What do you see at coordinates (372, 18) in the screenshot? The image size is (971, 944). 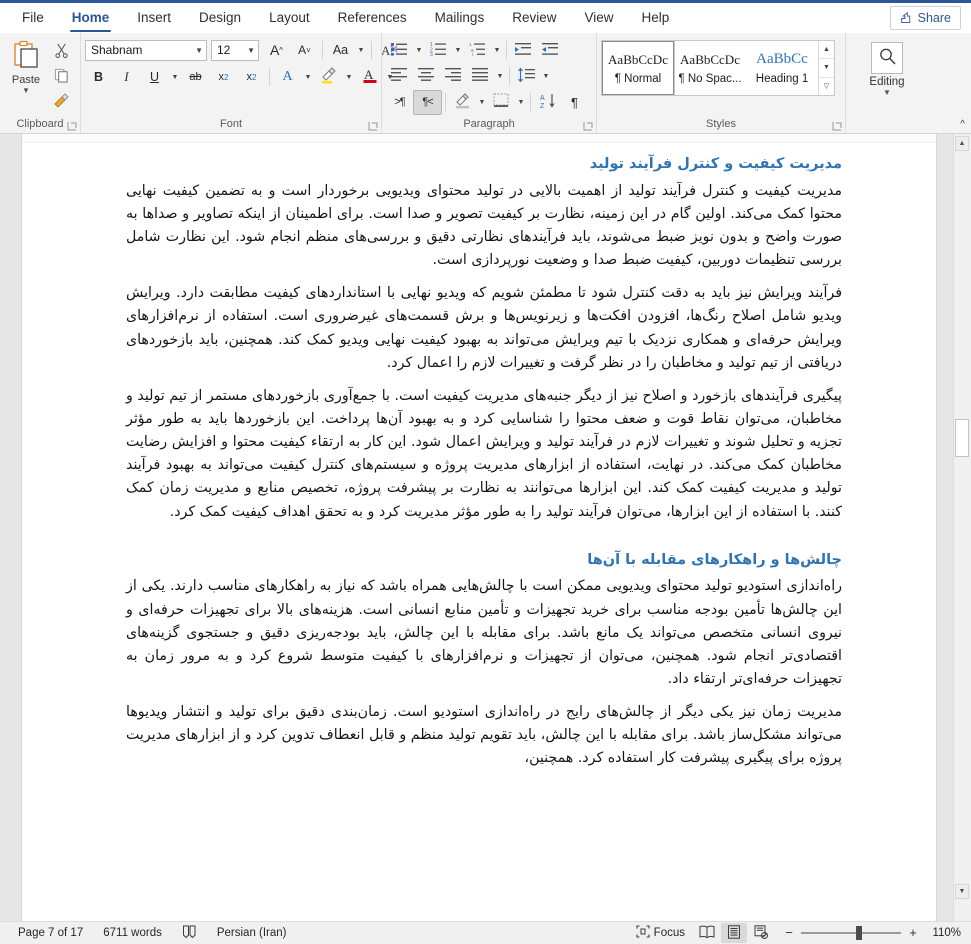 I see `tab-references: References` at bounding box center [372, 18].